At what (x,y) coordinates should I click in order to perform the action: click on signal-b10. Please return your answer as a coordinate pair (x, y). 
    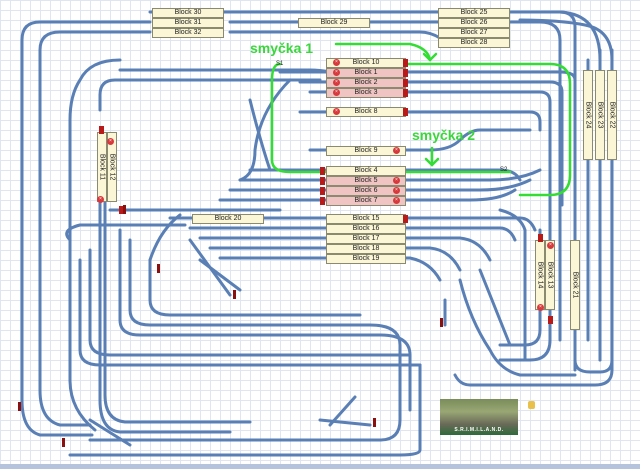
    Looking at the image, I should click on (405, 63).